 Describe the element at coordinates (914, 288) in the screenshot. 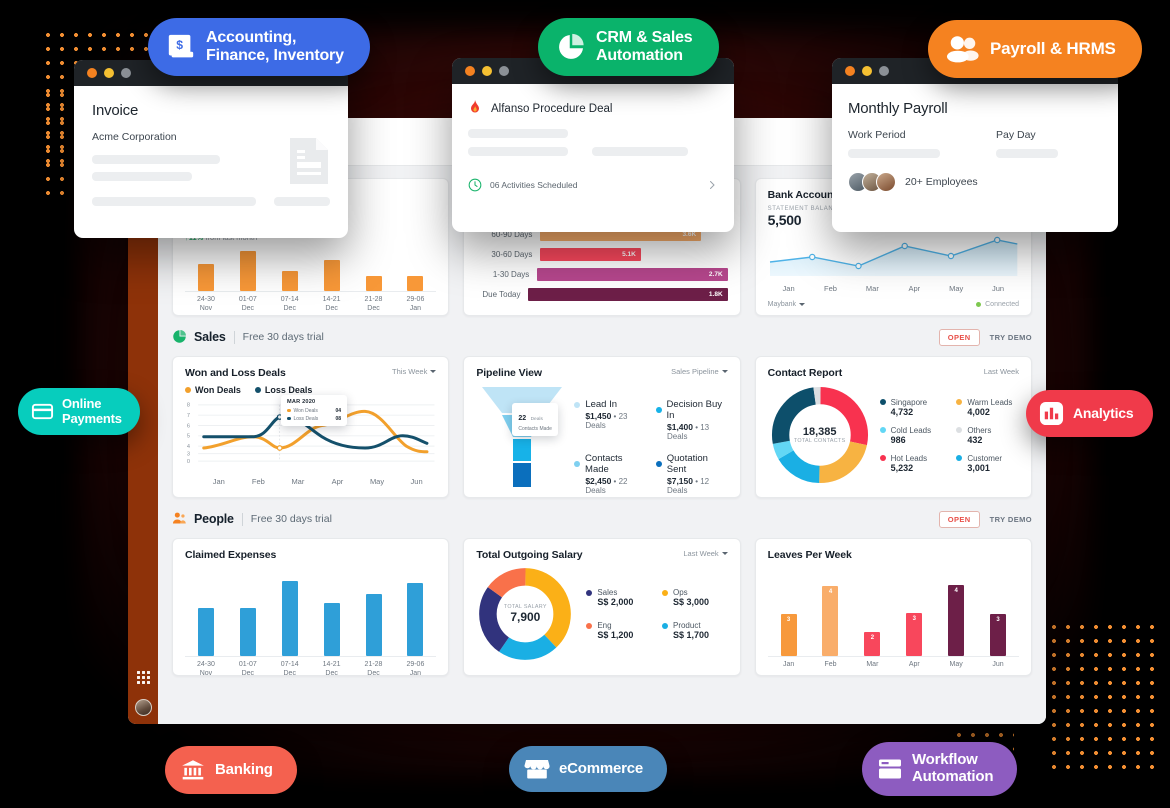

I see `x-tick: Apr` at that location.